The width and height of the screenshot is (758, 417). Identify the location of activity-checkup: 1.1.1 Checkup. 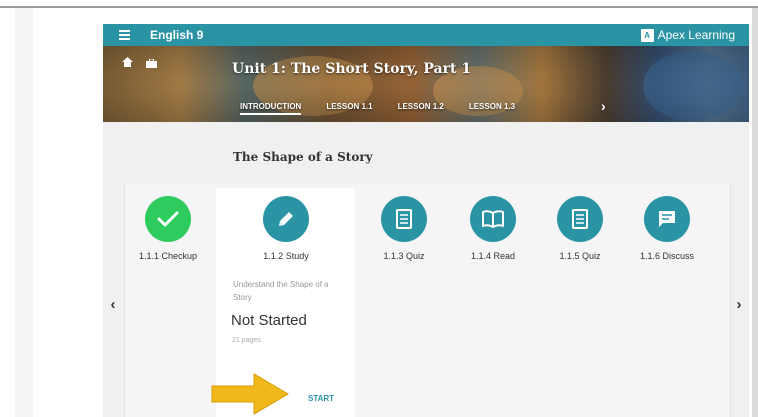
(168, 228).